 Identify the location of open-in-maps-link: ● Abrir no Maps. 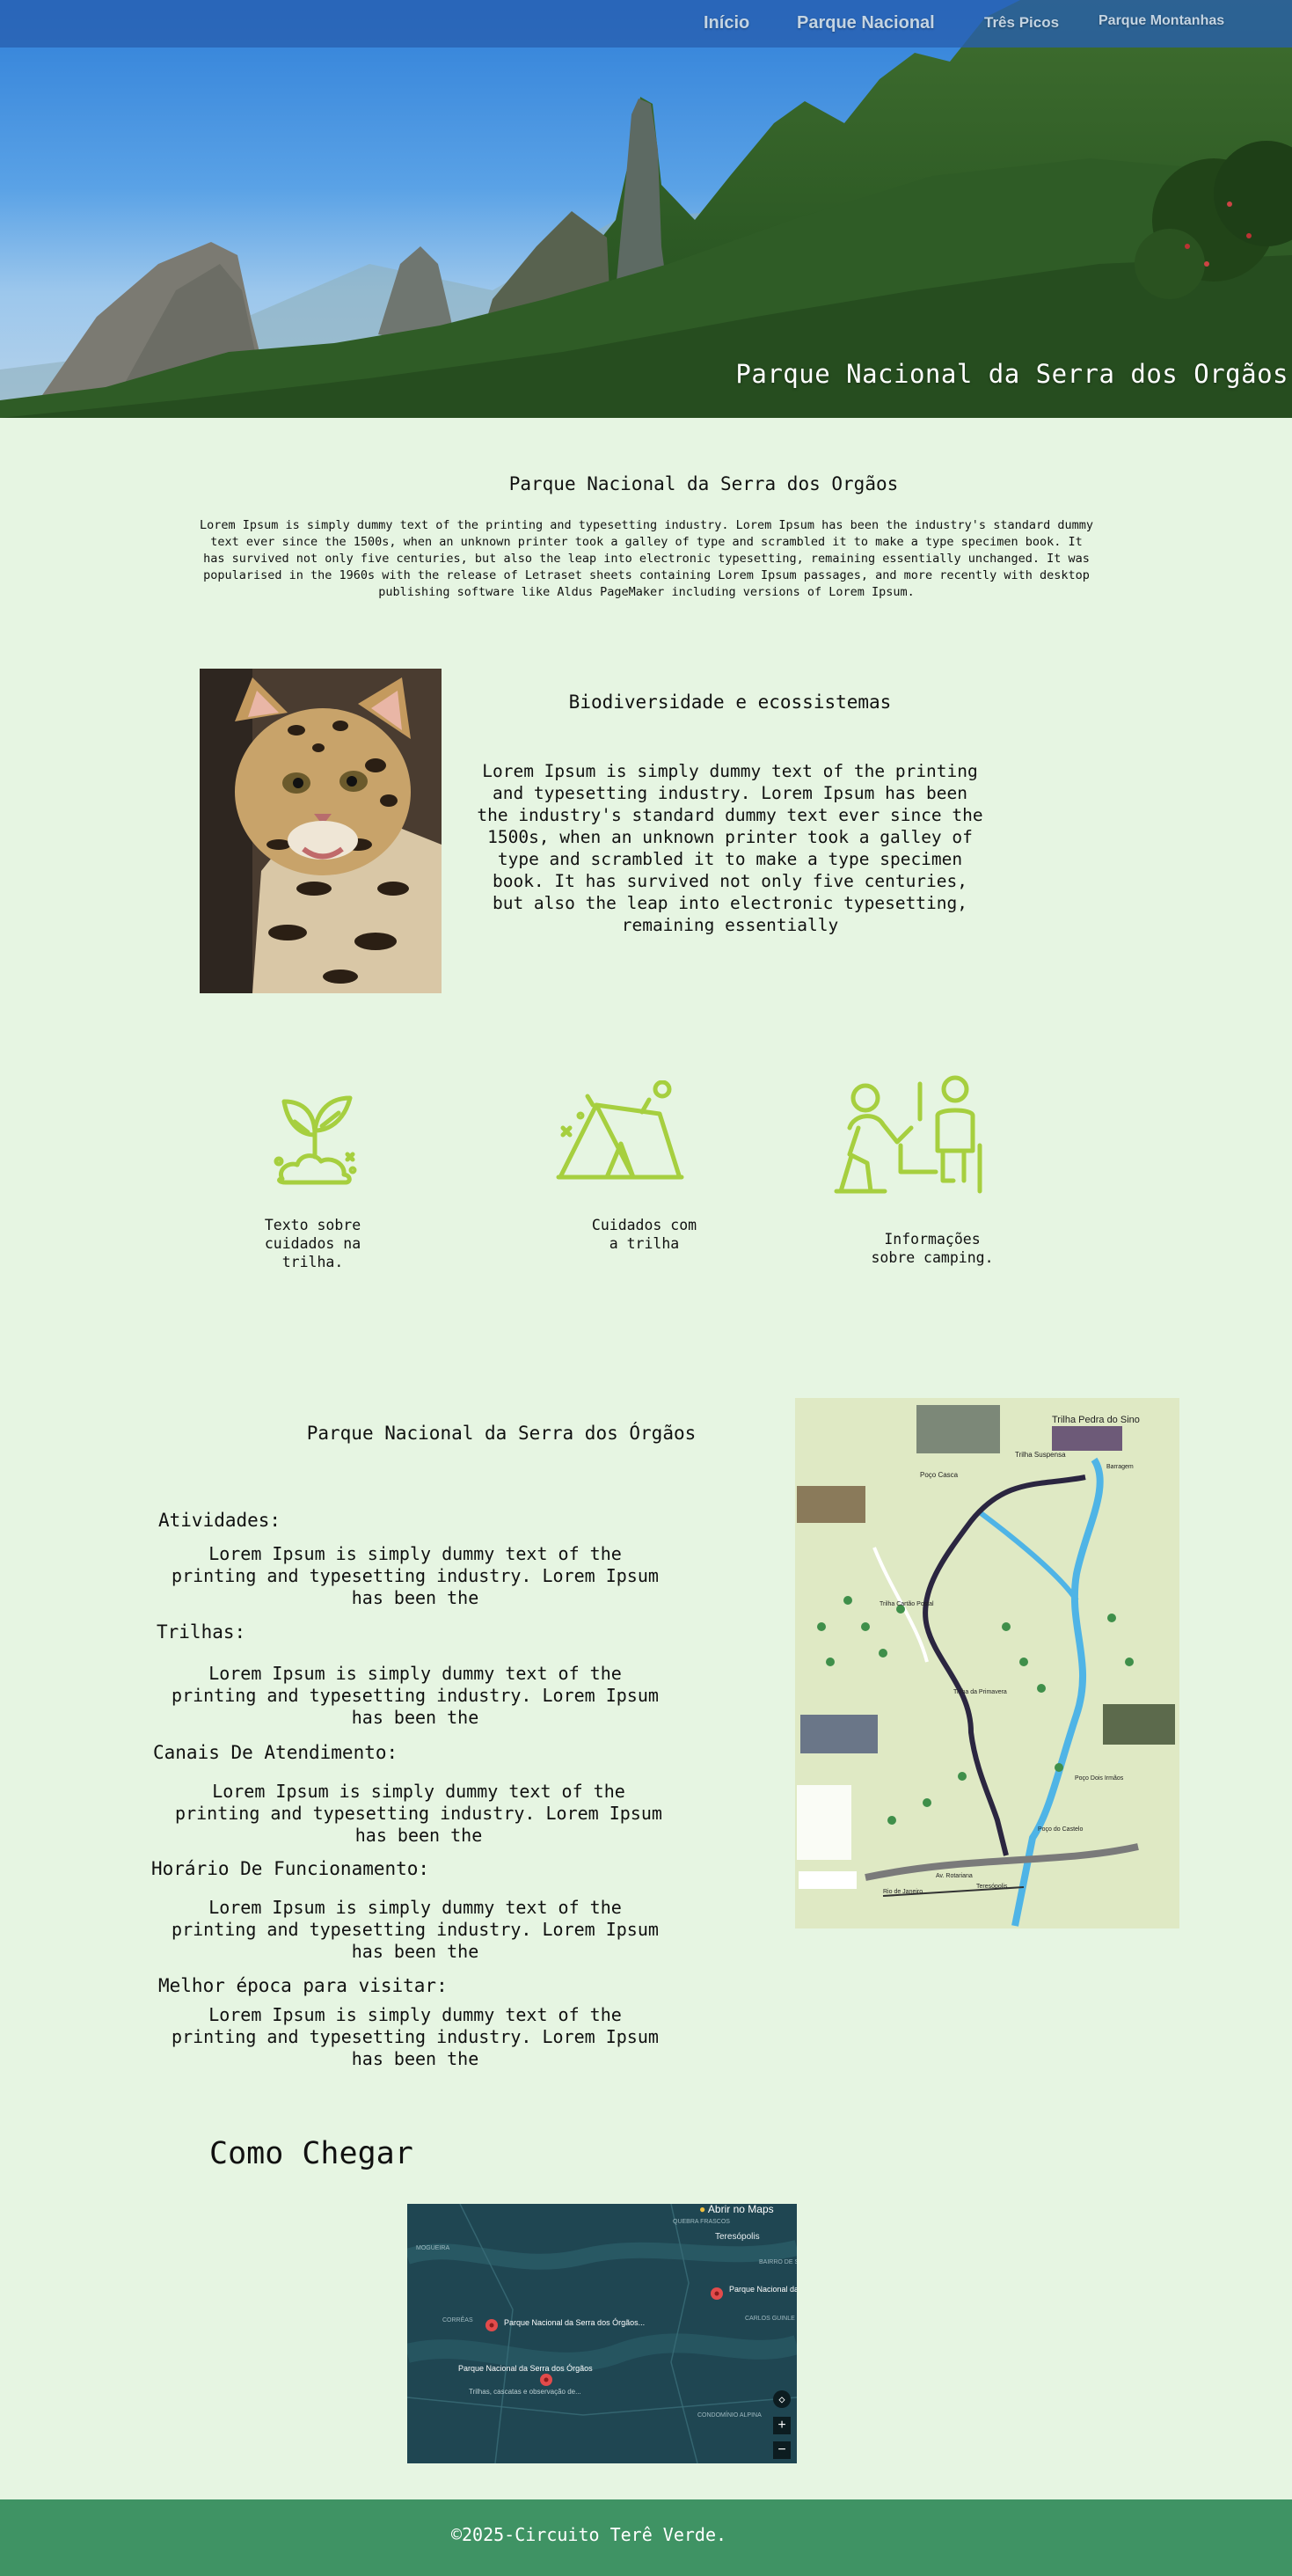
(737, 2209).